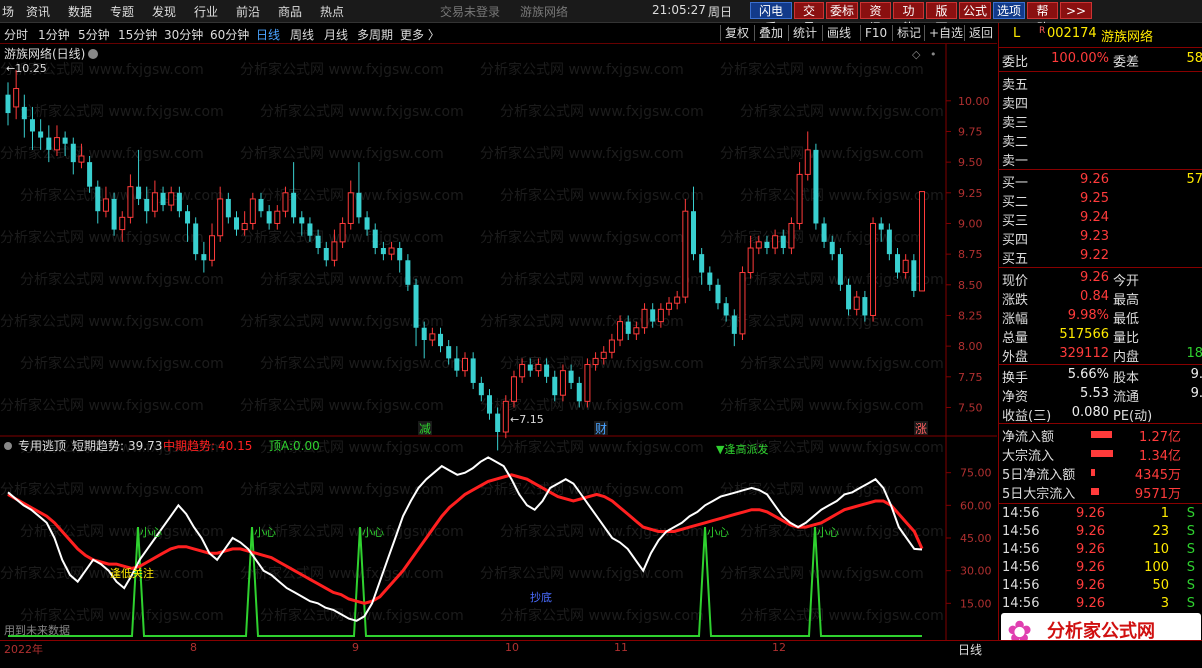  Describe the element at coordinates (1076, 10) in the screenshot. I see `toolbar-button-9: >>` at that location.